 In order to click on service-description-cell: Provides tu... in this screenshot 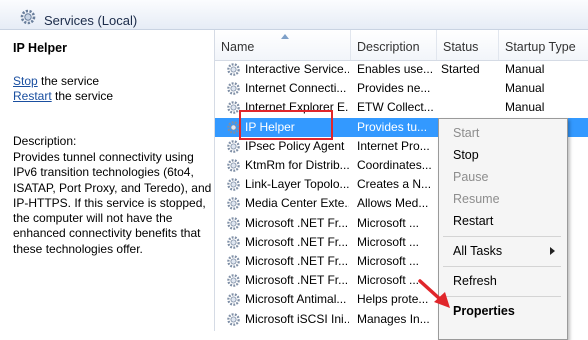, I will do `click(392, 126)`.